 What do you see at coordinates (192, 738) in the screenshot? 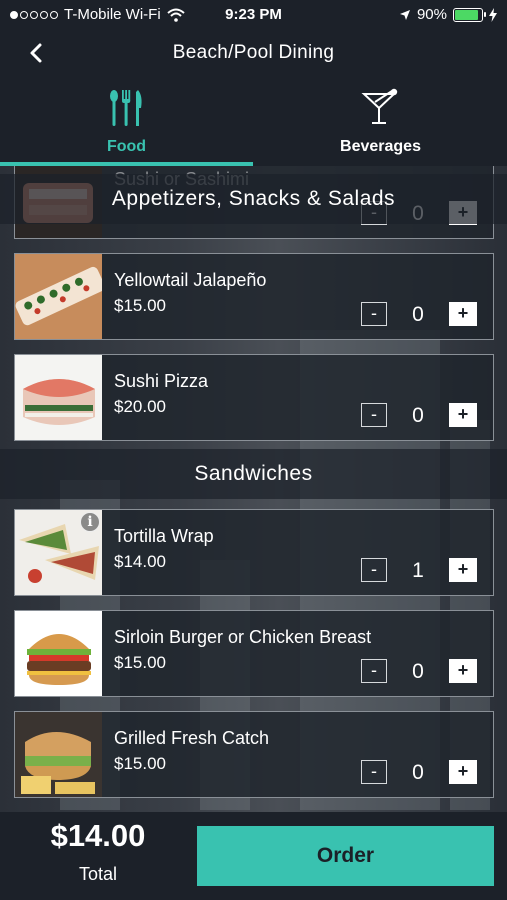
I see `item-name: Grilled Fresh Catch` at bounding box center [192, 738].